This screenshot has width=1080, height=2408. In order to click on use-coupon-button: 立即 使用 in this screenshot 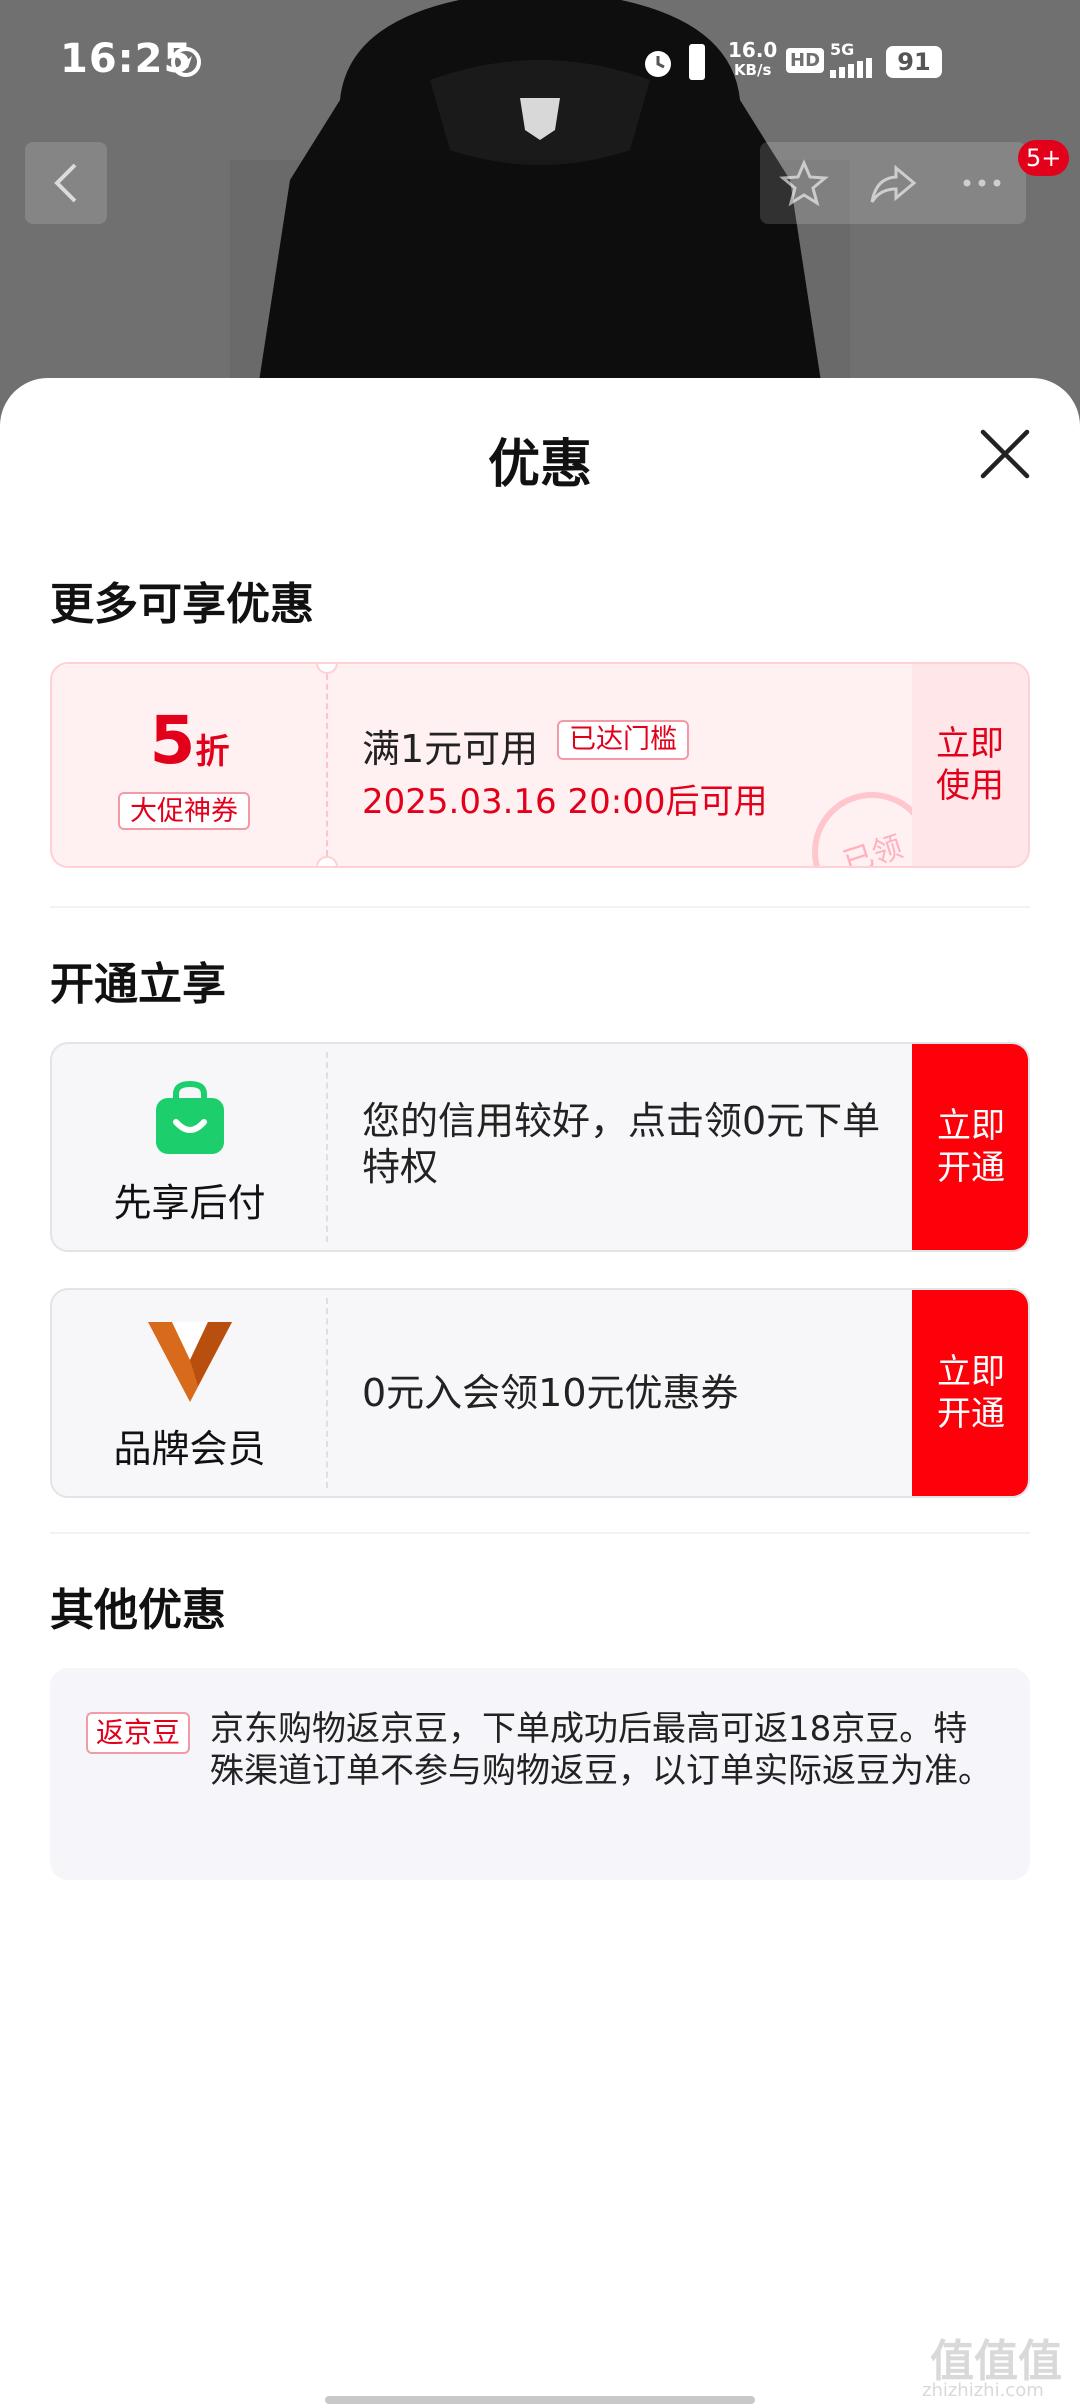, I will do `click(970, 765)`.